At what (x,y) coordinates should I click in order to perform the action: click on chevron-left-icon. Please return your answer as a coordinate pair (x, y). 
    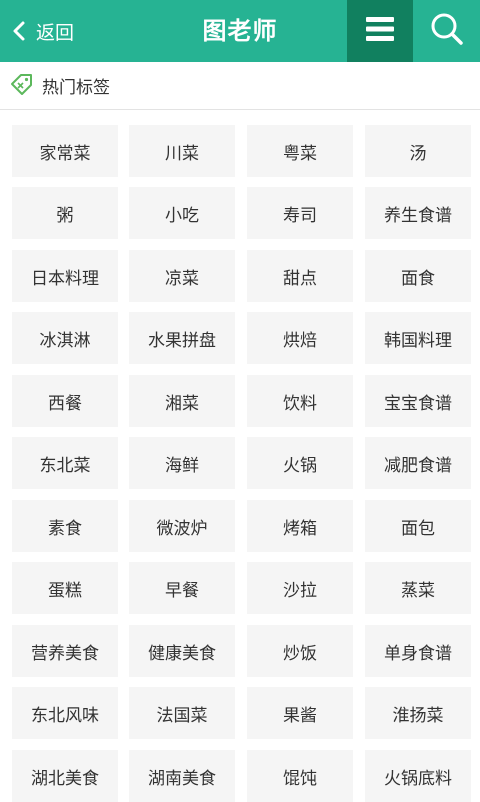
    Looking at the image, I should click on (19, 31).